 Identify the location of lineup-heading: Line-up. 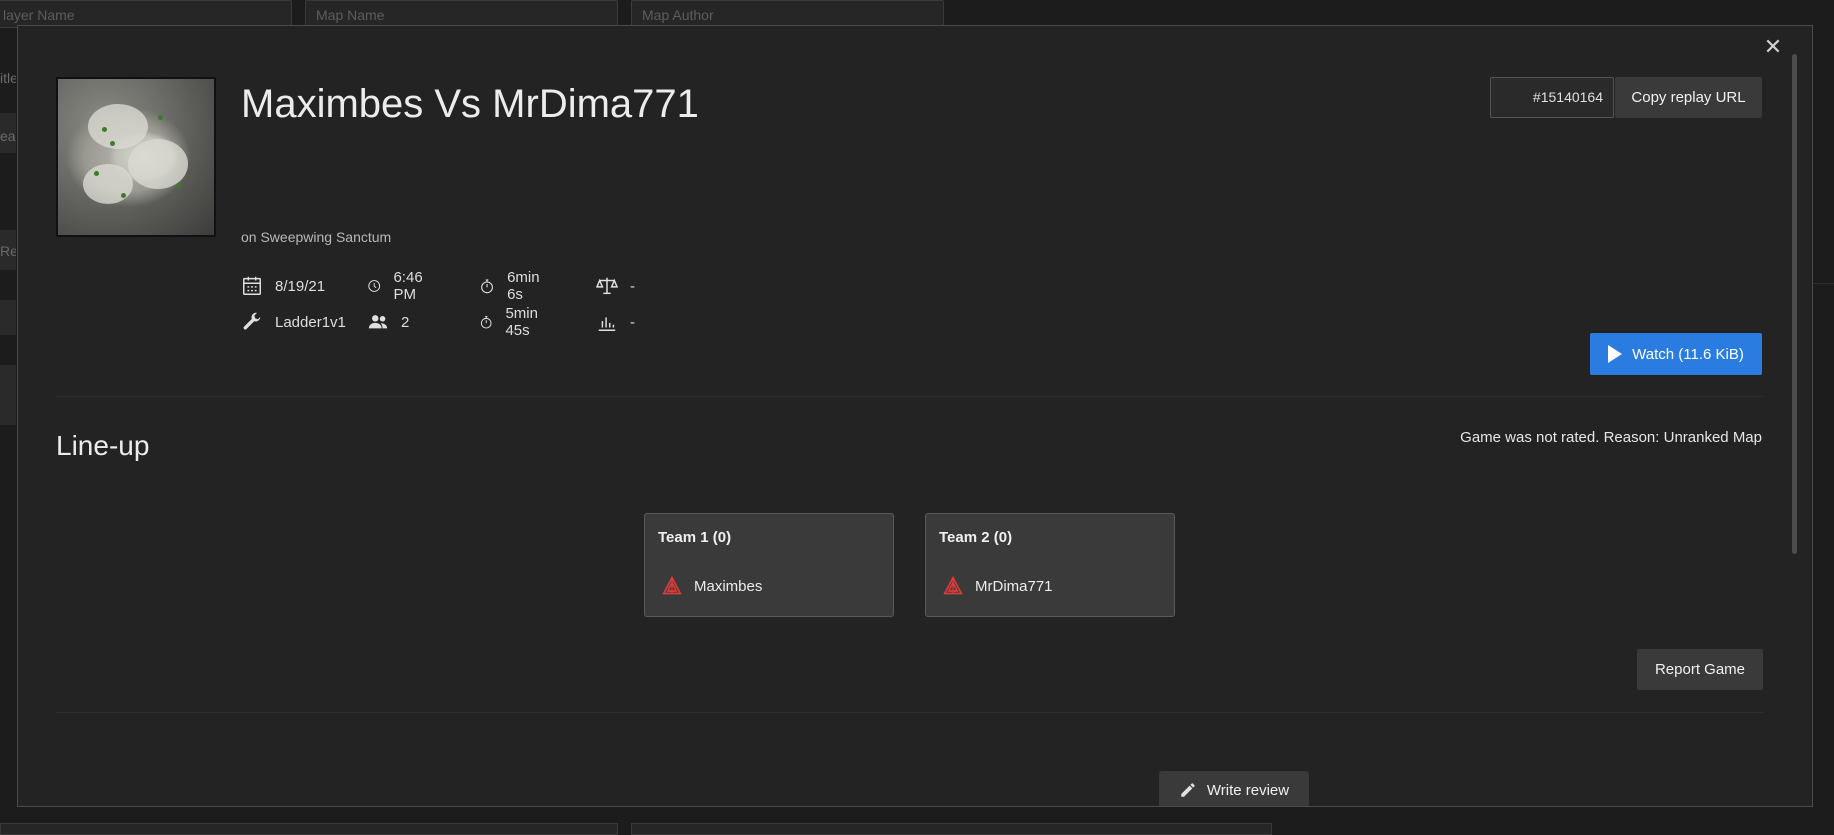
(103, 445).